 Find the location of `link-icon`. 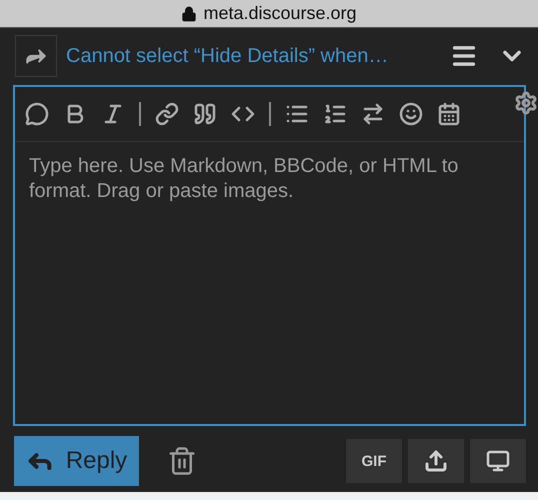

link-icon is located at coordinates (167, 114).